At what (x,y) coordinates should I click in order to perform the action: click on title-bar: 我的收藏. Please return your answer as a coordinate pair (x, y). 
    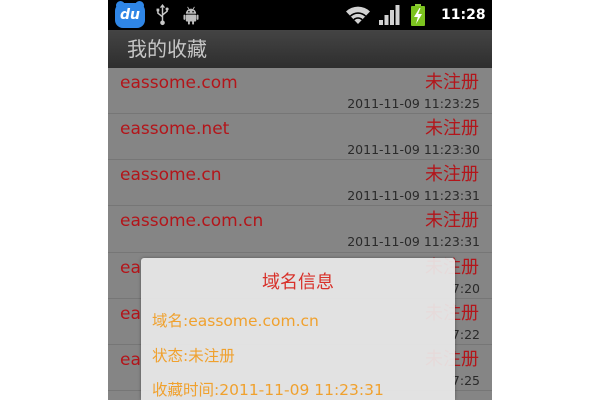
    Looking at the image, I should click on (300, 49).